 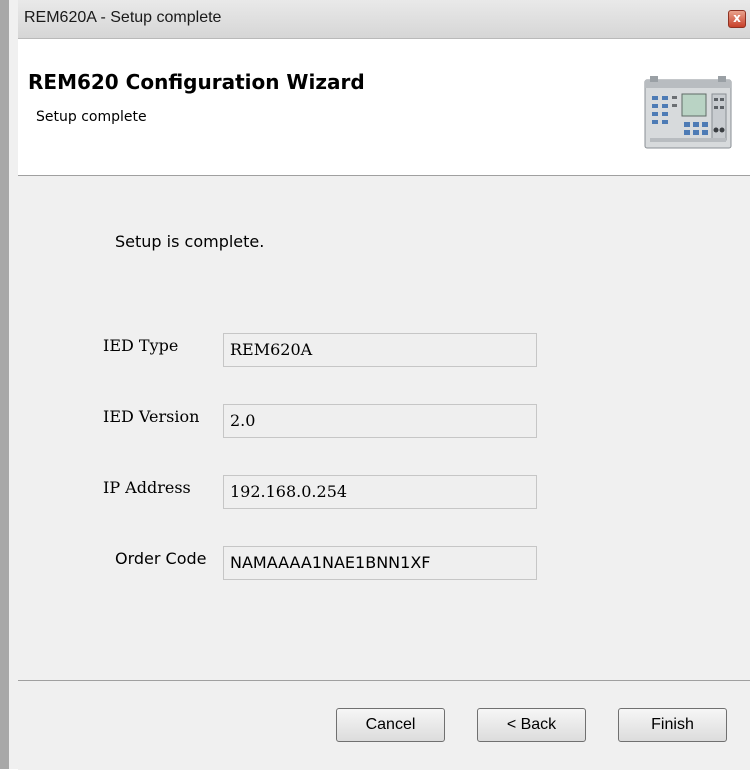 I want to click on window-title: REM620A - Setup complete, so click(x=123, y=17).